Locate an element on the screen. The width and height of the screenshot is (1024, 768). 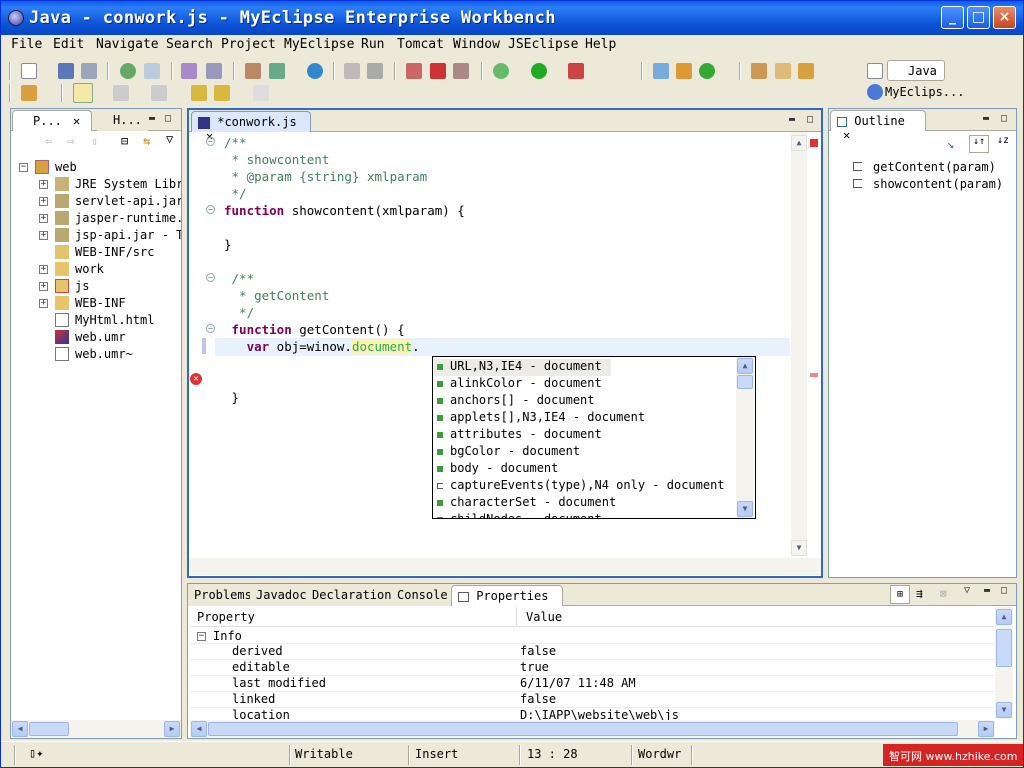
new-icon is located at coordinates (29, 71).